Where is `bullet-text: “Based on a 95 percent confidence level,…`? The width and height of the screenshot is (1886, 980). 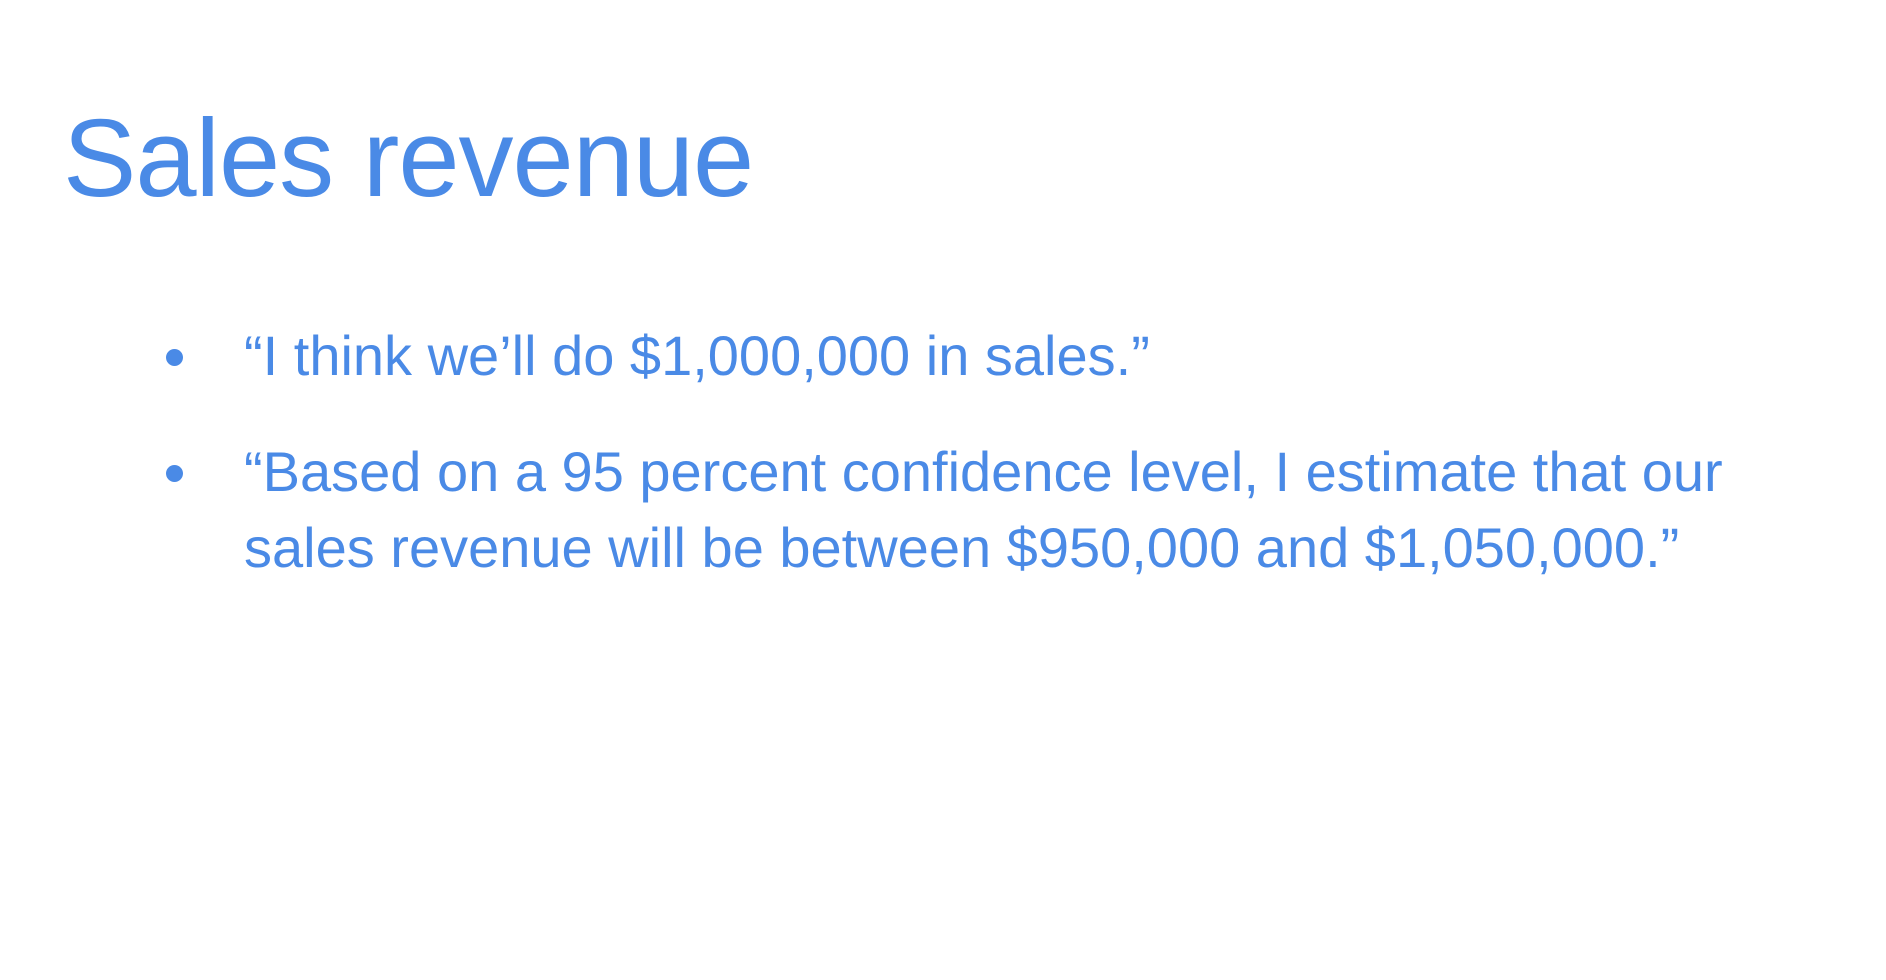 bullet-text: “Based on a 95 percent confidence level,… is located at coordinates (983, 509).